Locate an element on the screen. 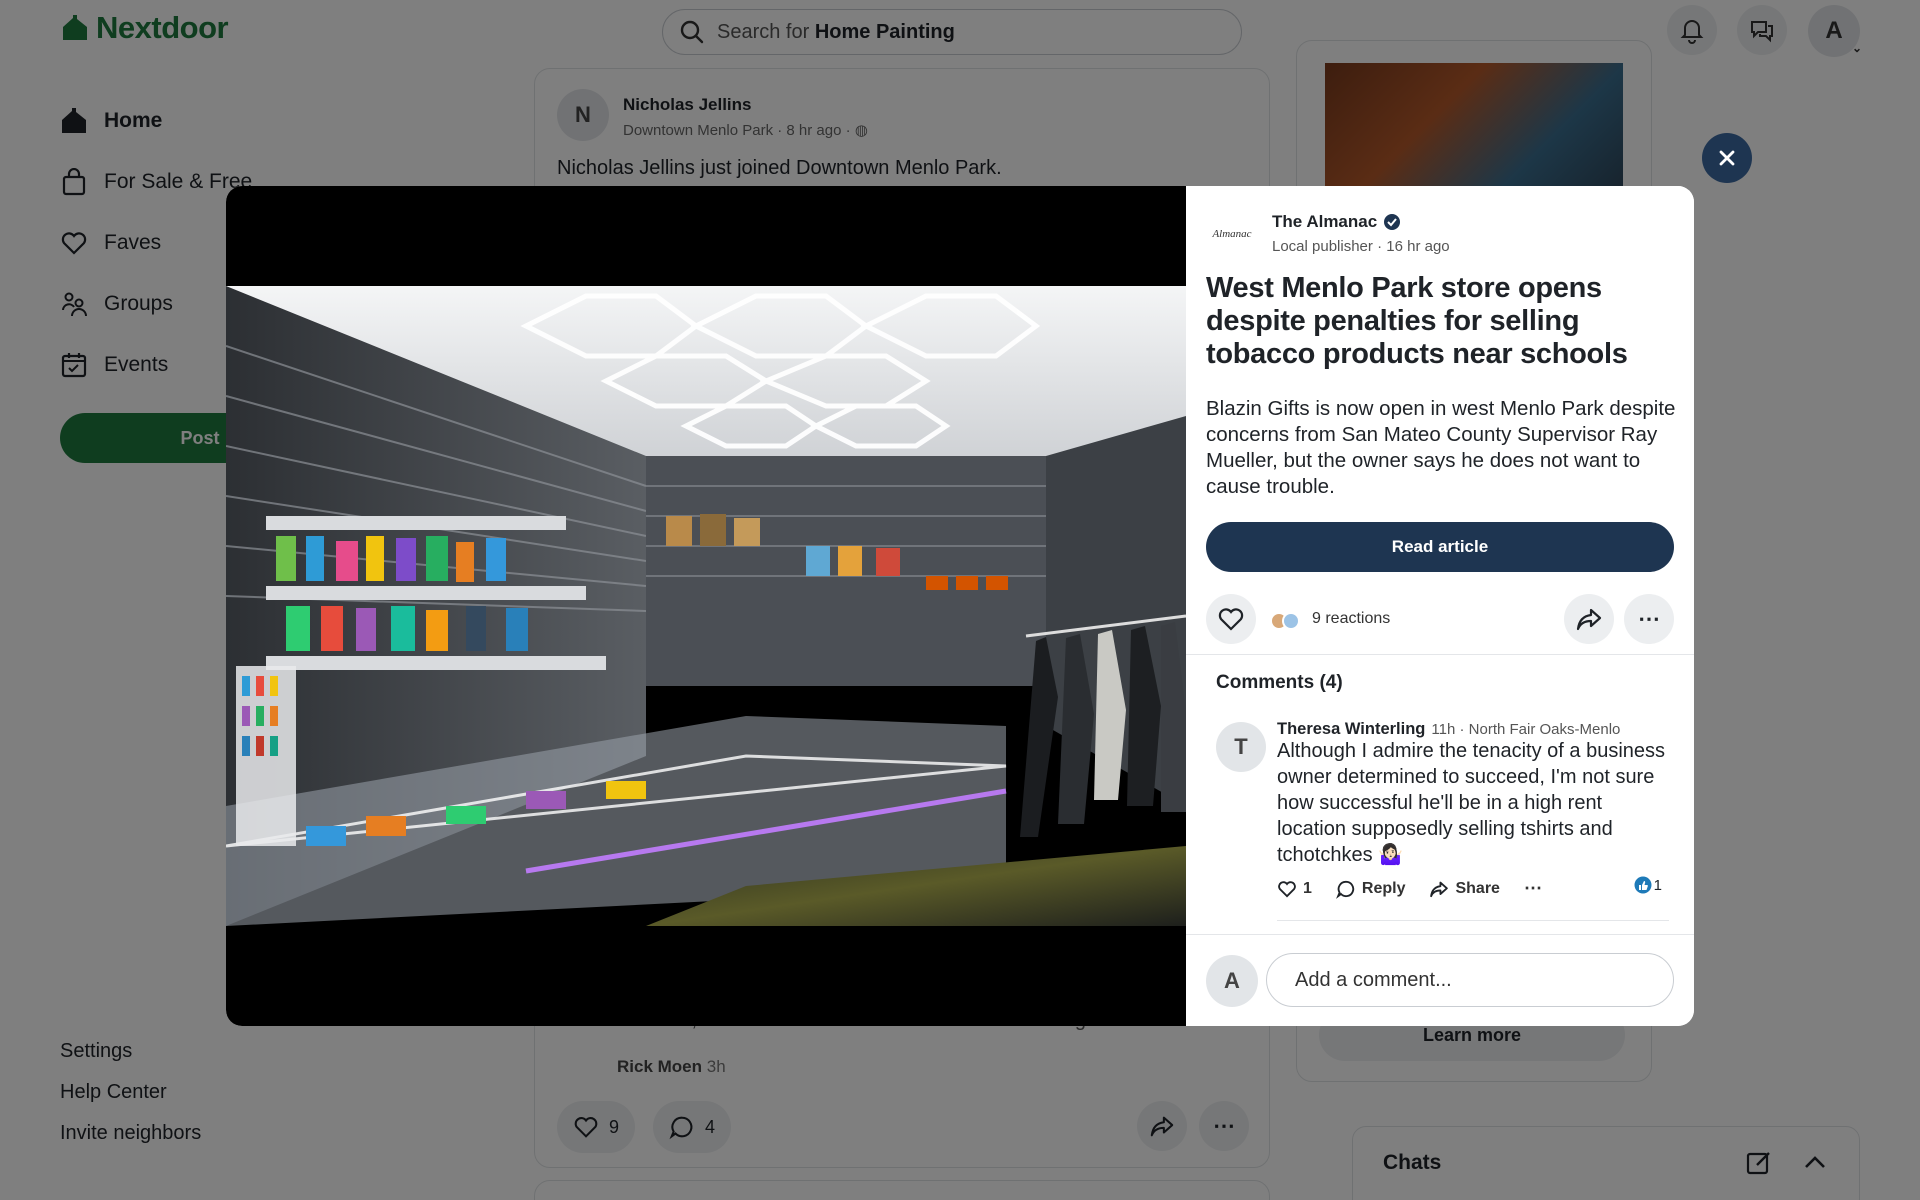  close-icon is located at coordinates (1727, 158).